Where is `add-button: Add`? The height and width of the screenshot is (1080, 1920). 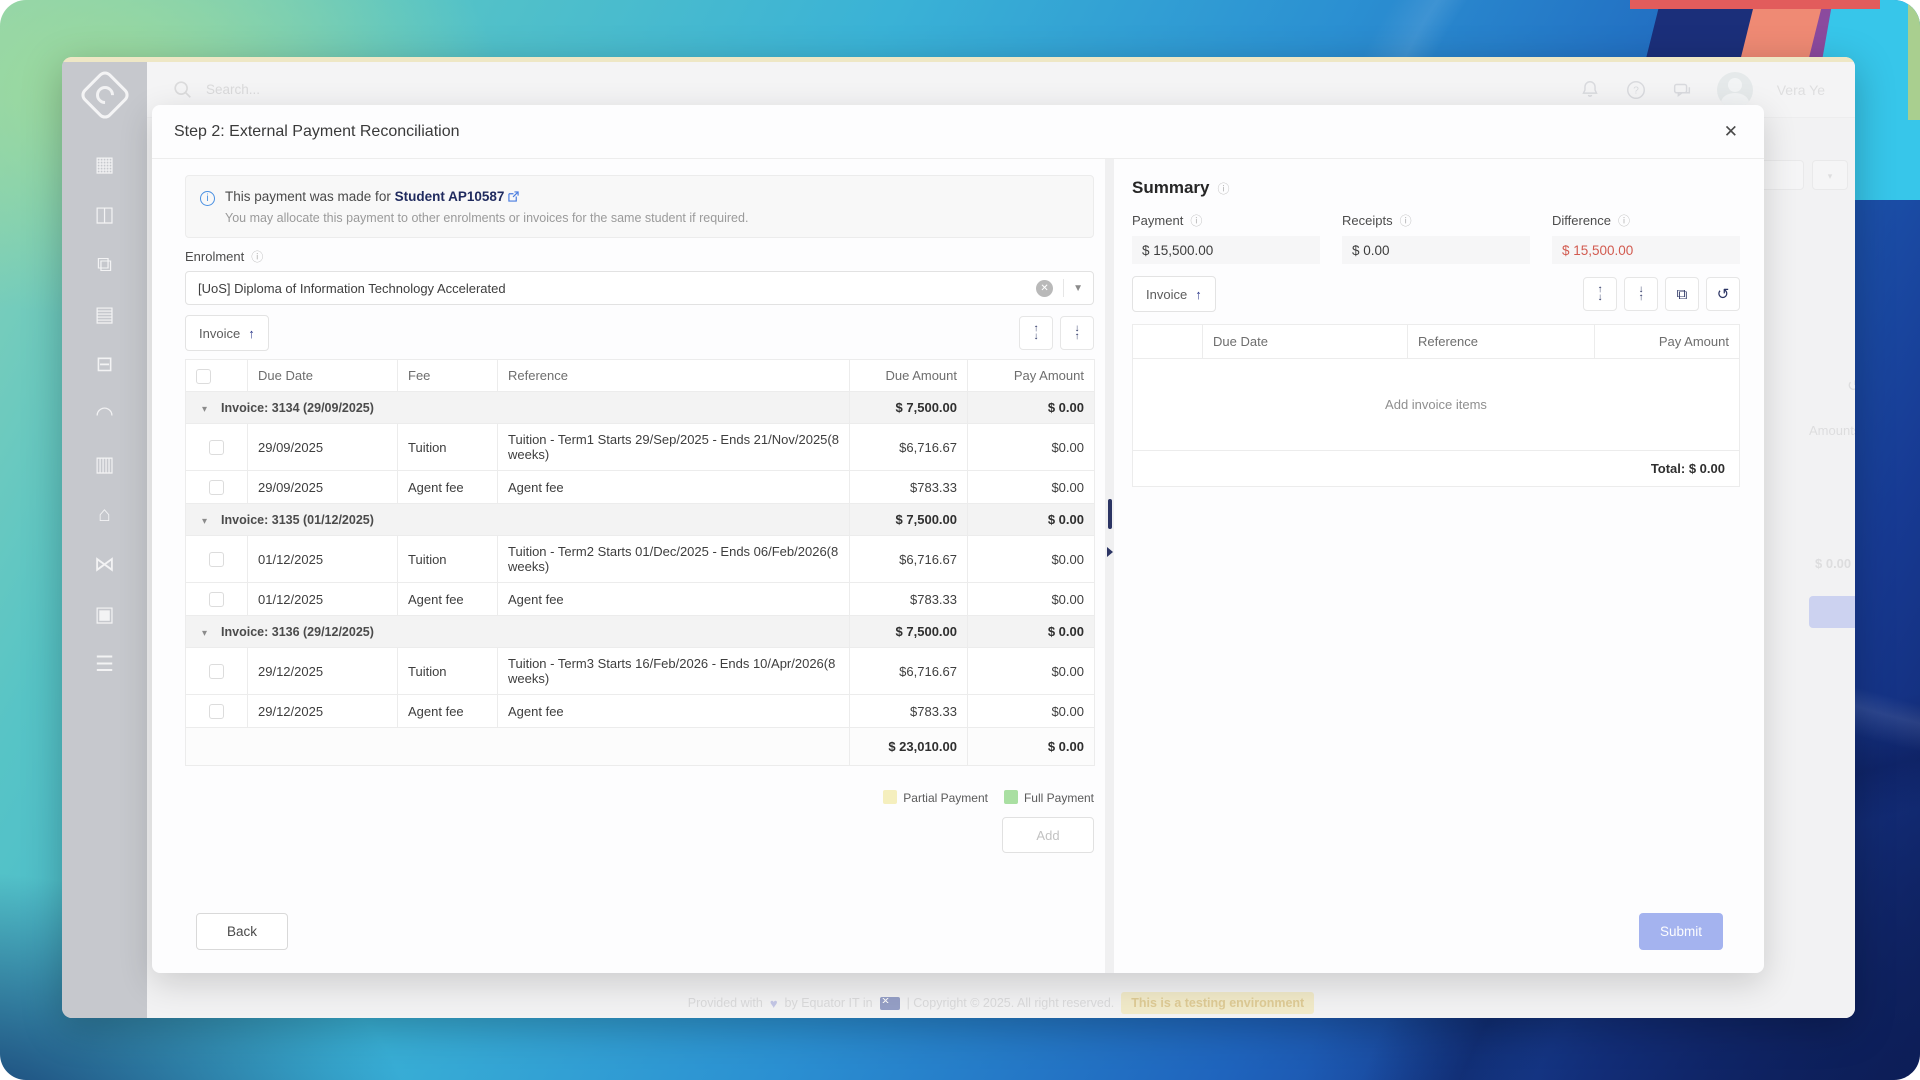
add-button: Add is located at coordinates (1048, 835).